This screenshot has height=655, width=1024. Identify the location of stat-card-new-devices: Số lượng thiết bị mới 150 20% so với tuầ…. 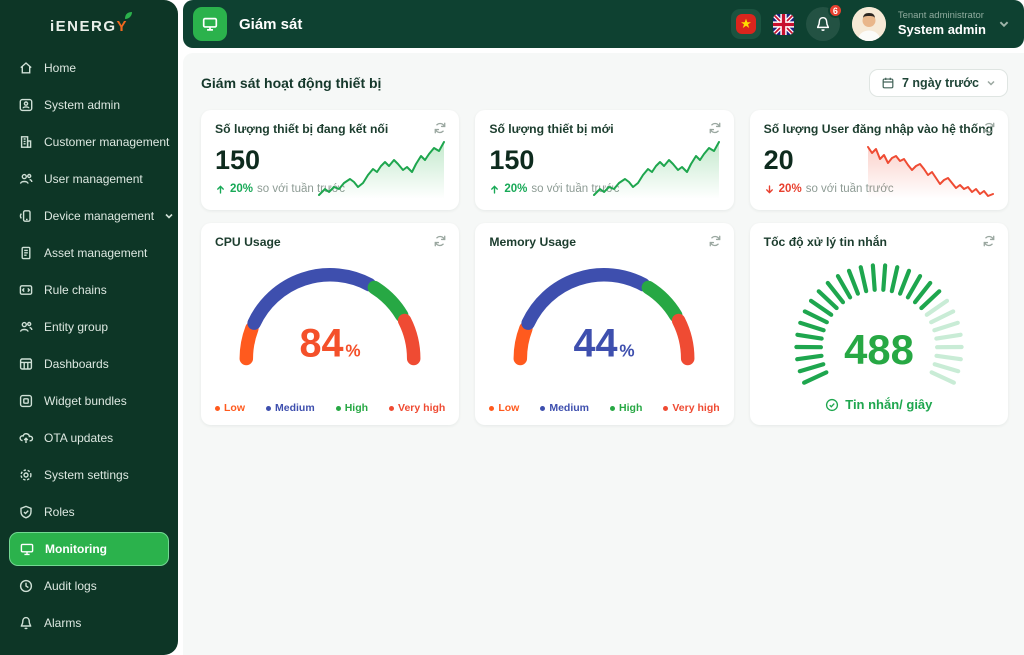
(604, 160).